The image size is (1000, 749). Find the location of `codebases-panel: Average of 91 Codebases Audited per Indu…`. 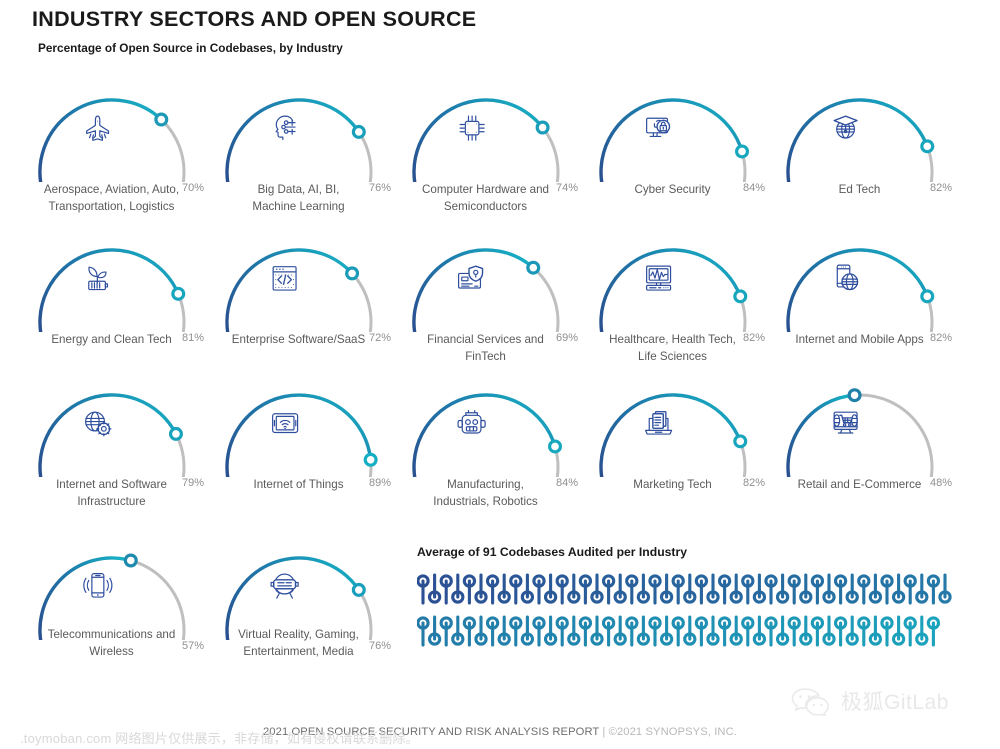

codebases-panel: Average of 91 Codebases Audited per Indu… is located at coordinates (696, 604).